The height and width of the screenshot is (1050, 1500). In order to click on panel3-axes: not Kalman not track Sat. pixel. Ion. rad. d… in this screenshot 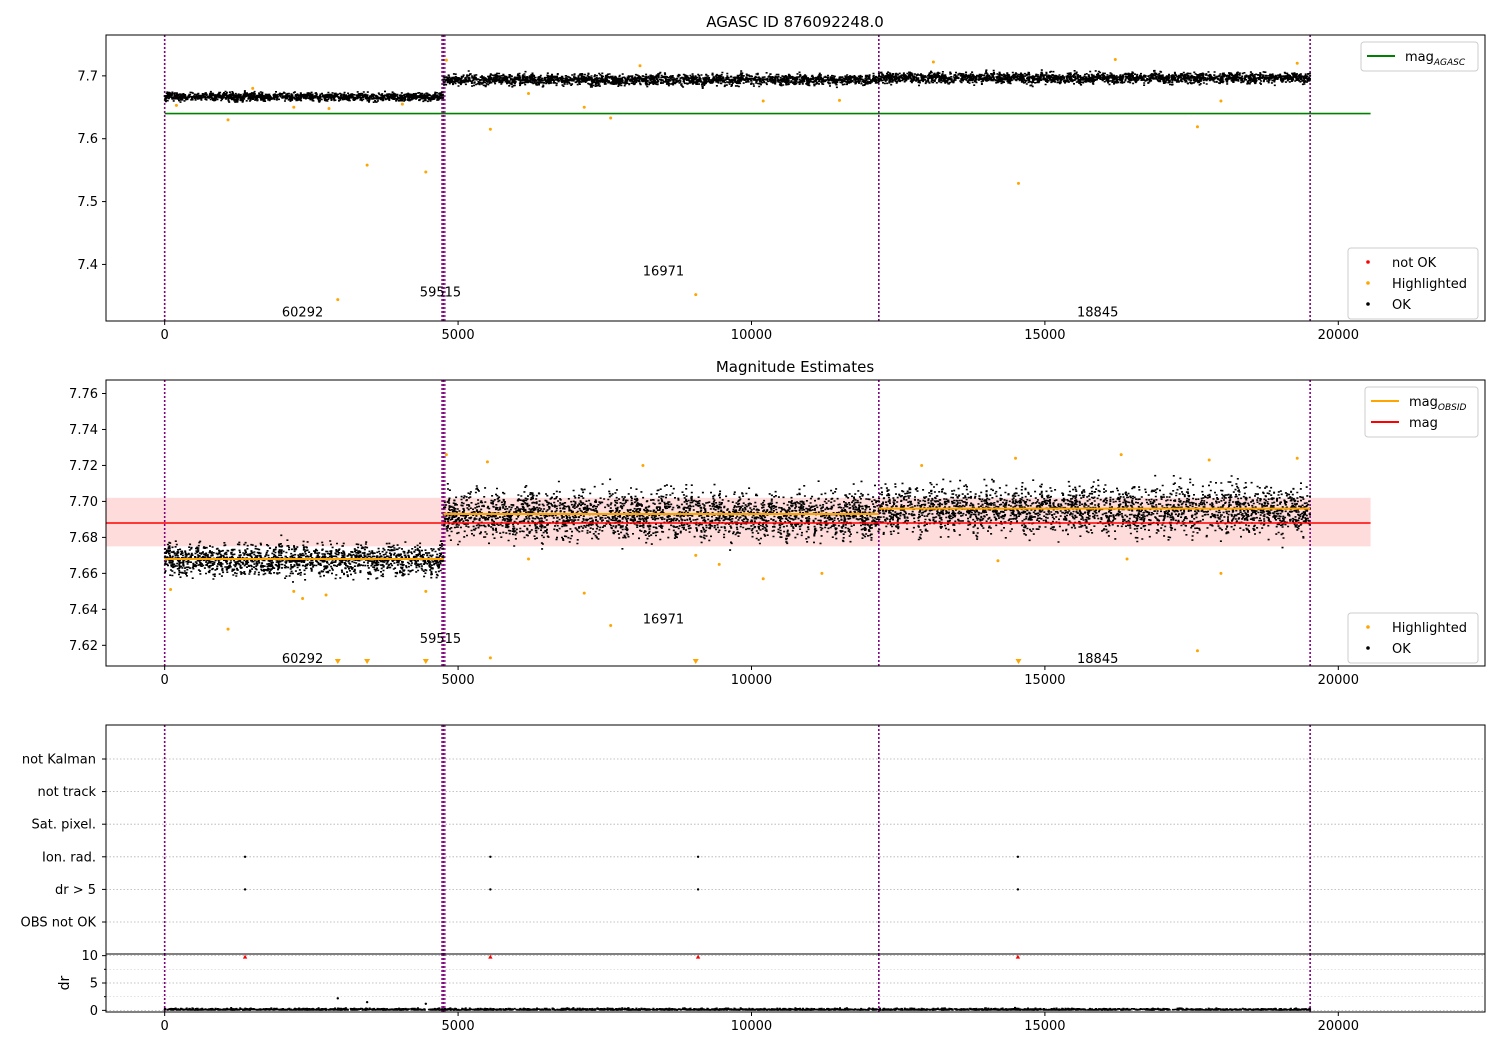, I will do `click(63, 842)`.